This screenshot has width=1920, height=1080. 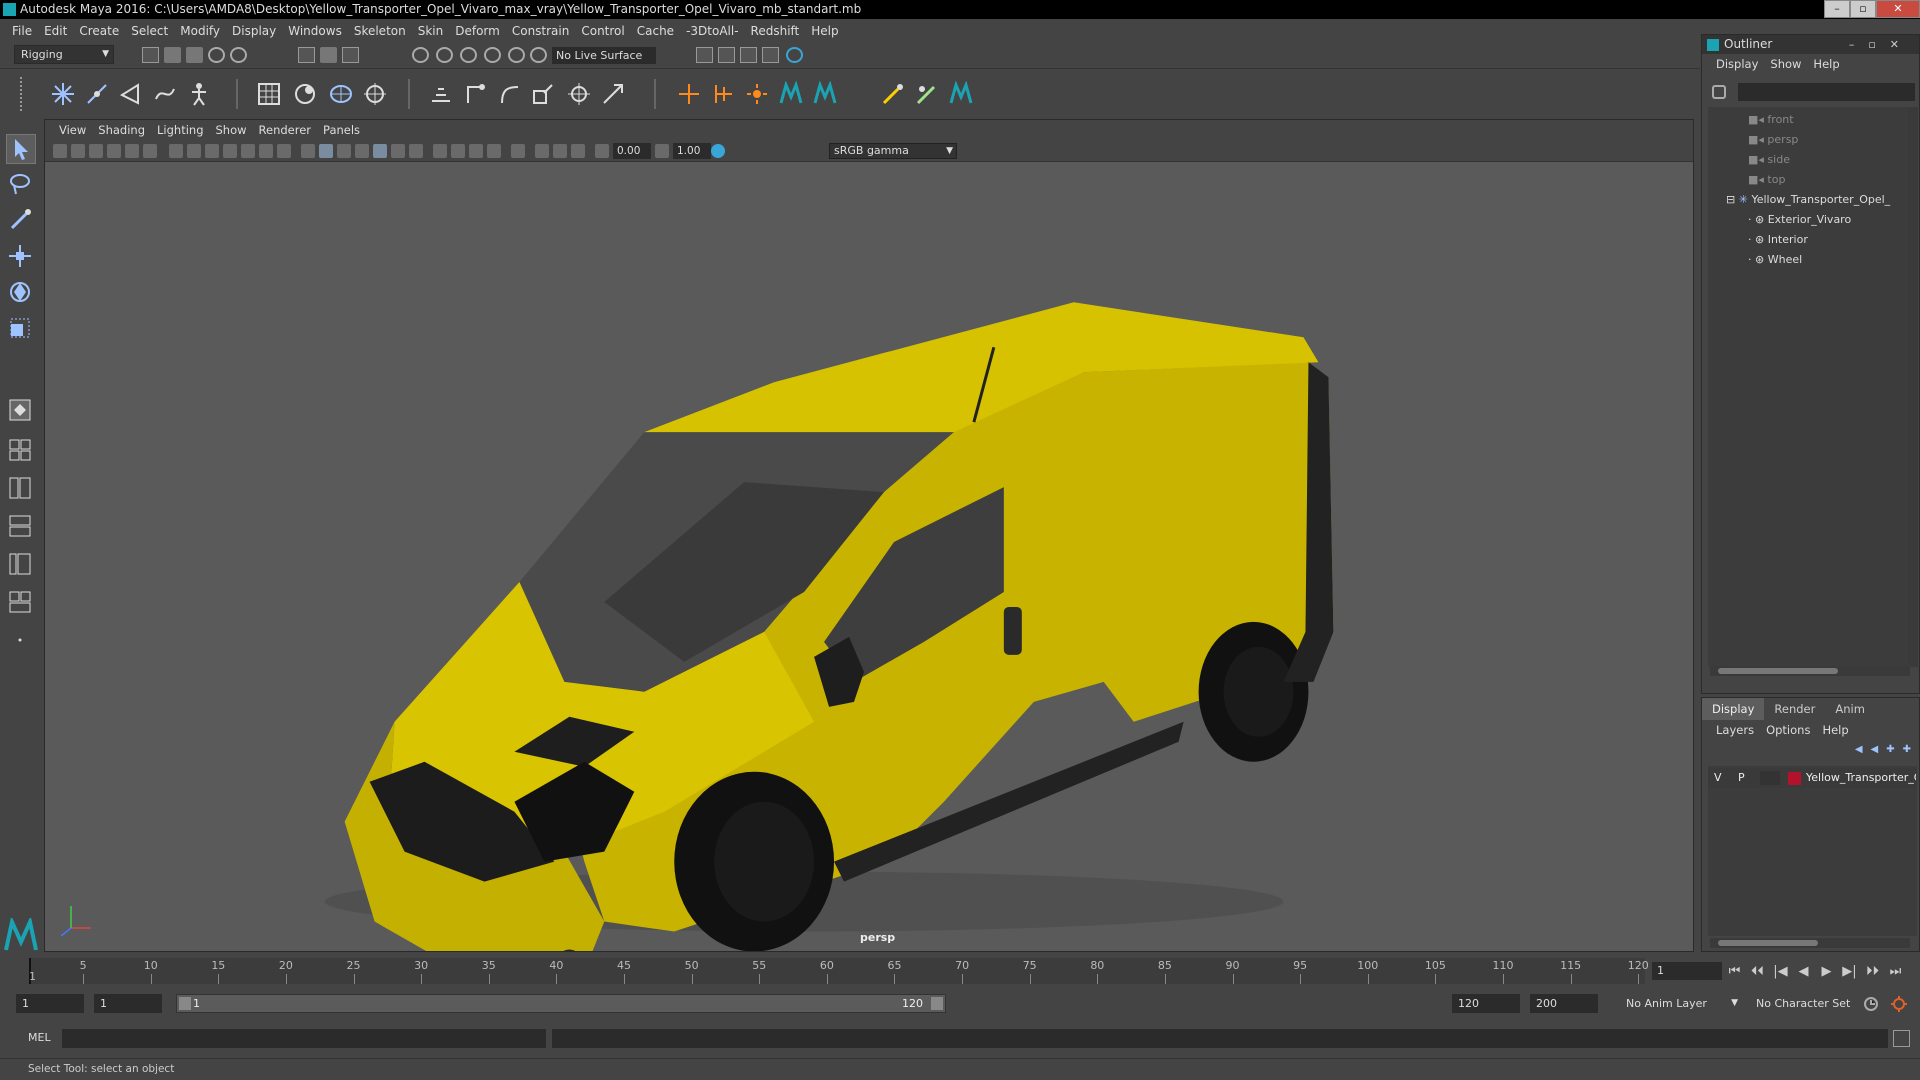 I want to click on command-input, so click(x=304, y=1038).